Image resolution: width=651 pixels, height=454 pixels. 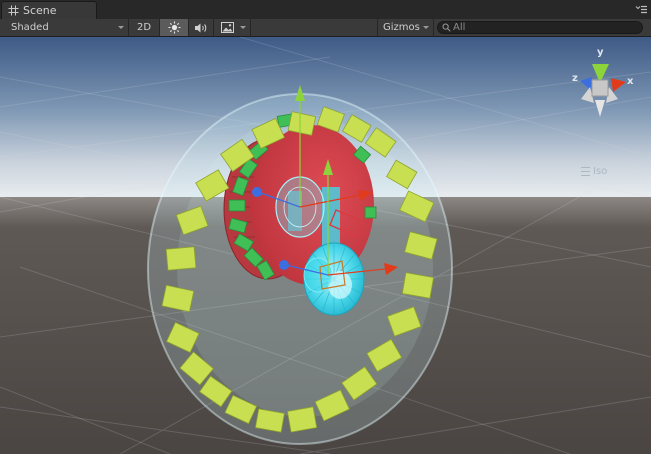 I want to click on search-field, so click(x=540, y=27).